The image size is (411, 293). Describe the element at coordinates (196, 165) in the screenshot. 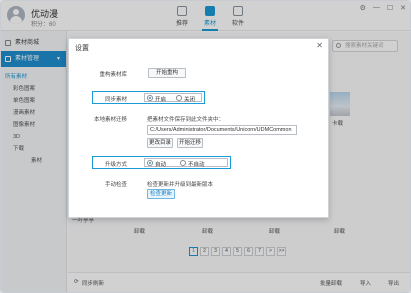

I see `upgrade-manual-label: 不自动` at that location.